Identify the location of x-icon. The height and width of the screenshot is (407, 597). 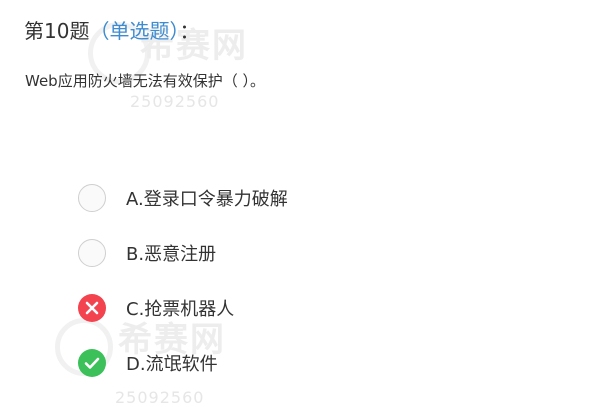
(92, 308).